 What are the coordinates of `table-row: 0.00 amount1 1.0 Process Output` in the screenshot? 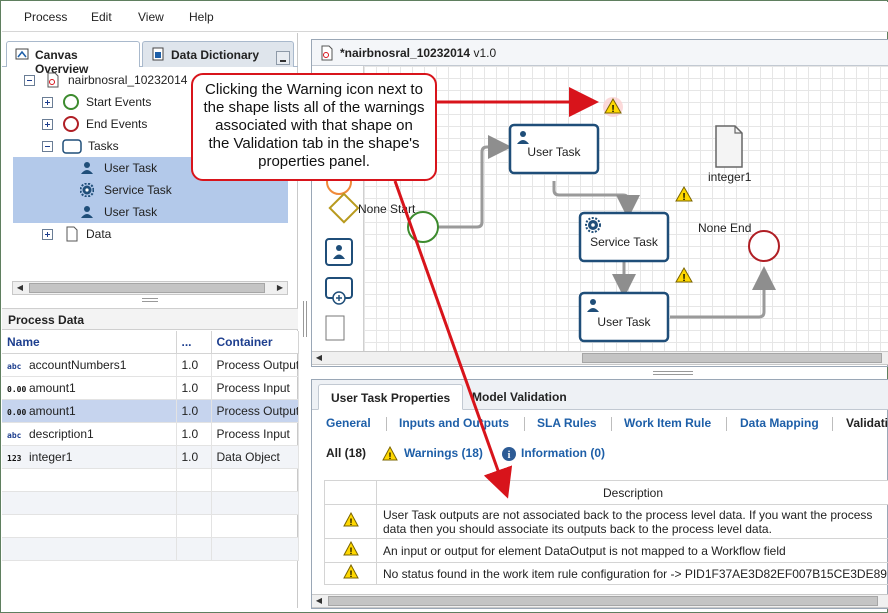 It's located at (150, 411).